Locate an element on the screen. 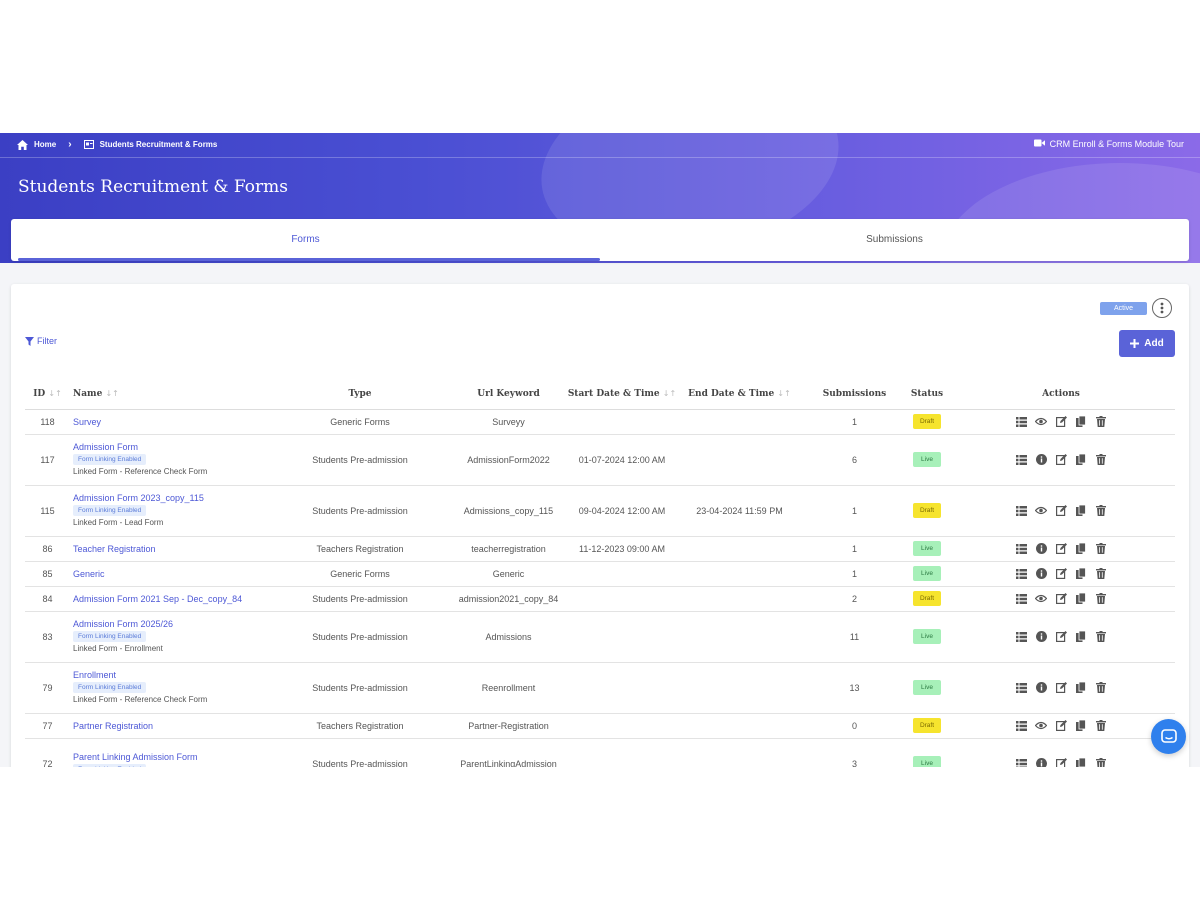  row-id: 84 is located at coordinates (47, 599).